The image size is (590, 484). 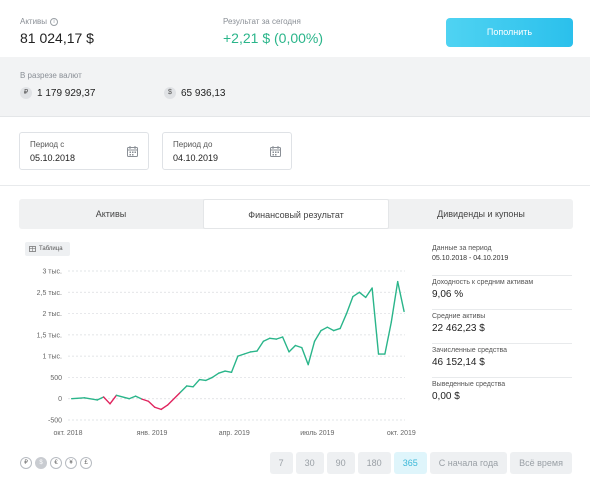 What do you see at coordinates (502, 361) in the screenshot?
I see `stat-deposited: Зачисленные средства 46 152,14 $` at bounding box center [502, 361].